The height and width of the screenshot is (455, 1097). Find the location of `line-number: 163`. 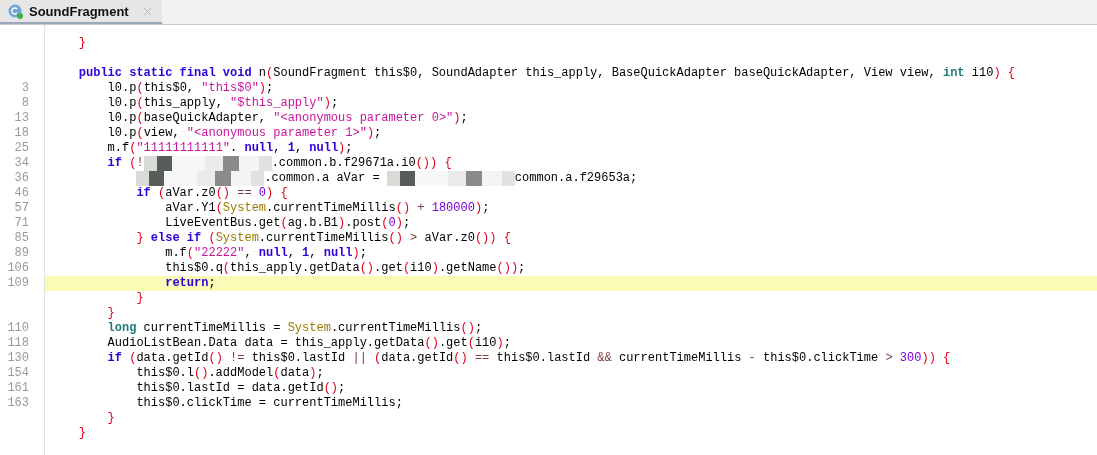

line-number: 163 is located at coordinates (17, 403).